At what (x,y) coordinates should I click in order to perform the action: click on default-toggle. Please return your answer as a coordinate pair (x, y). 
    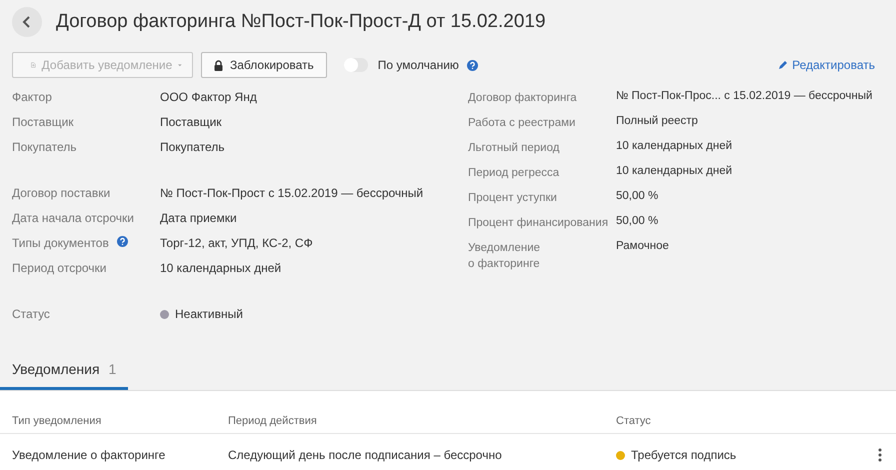
    Looking at the image, I should click on (356, 65).